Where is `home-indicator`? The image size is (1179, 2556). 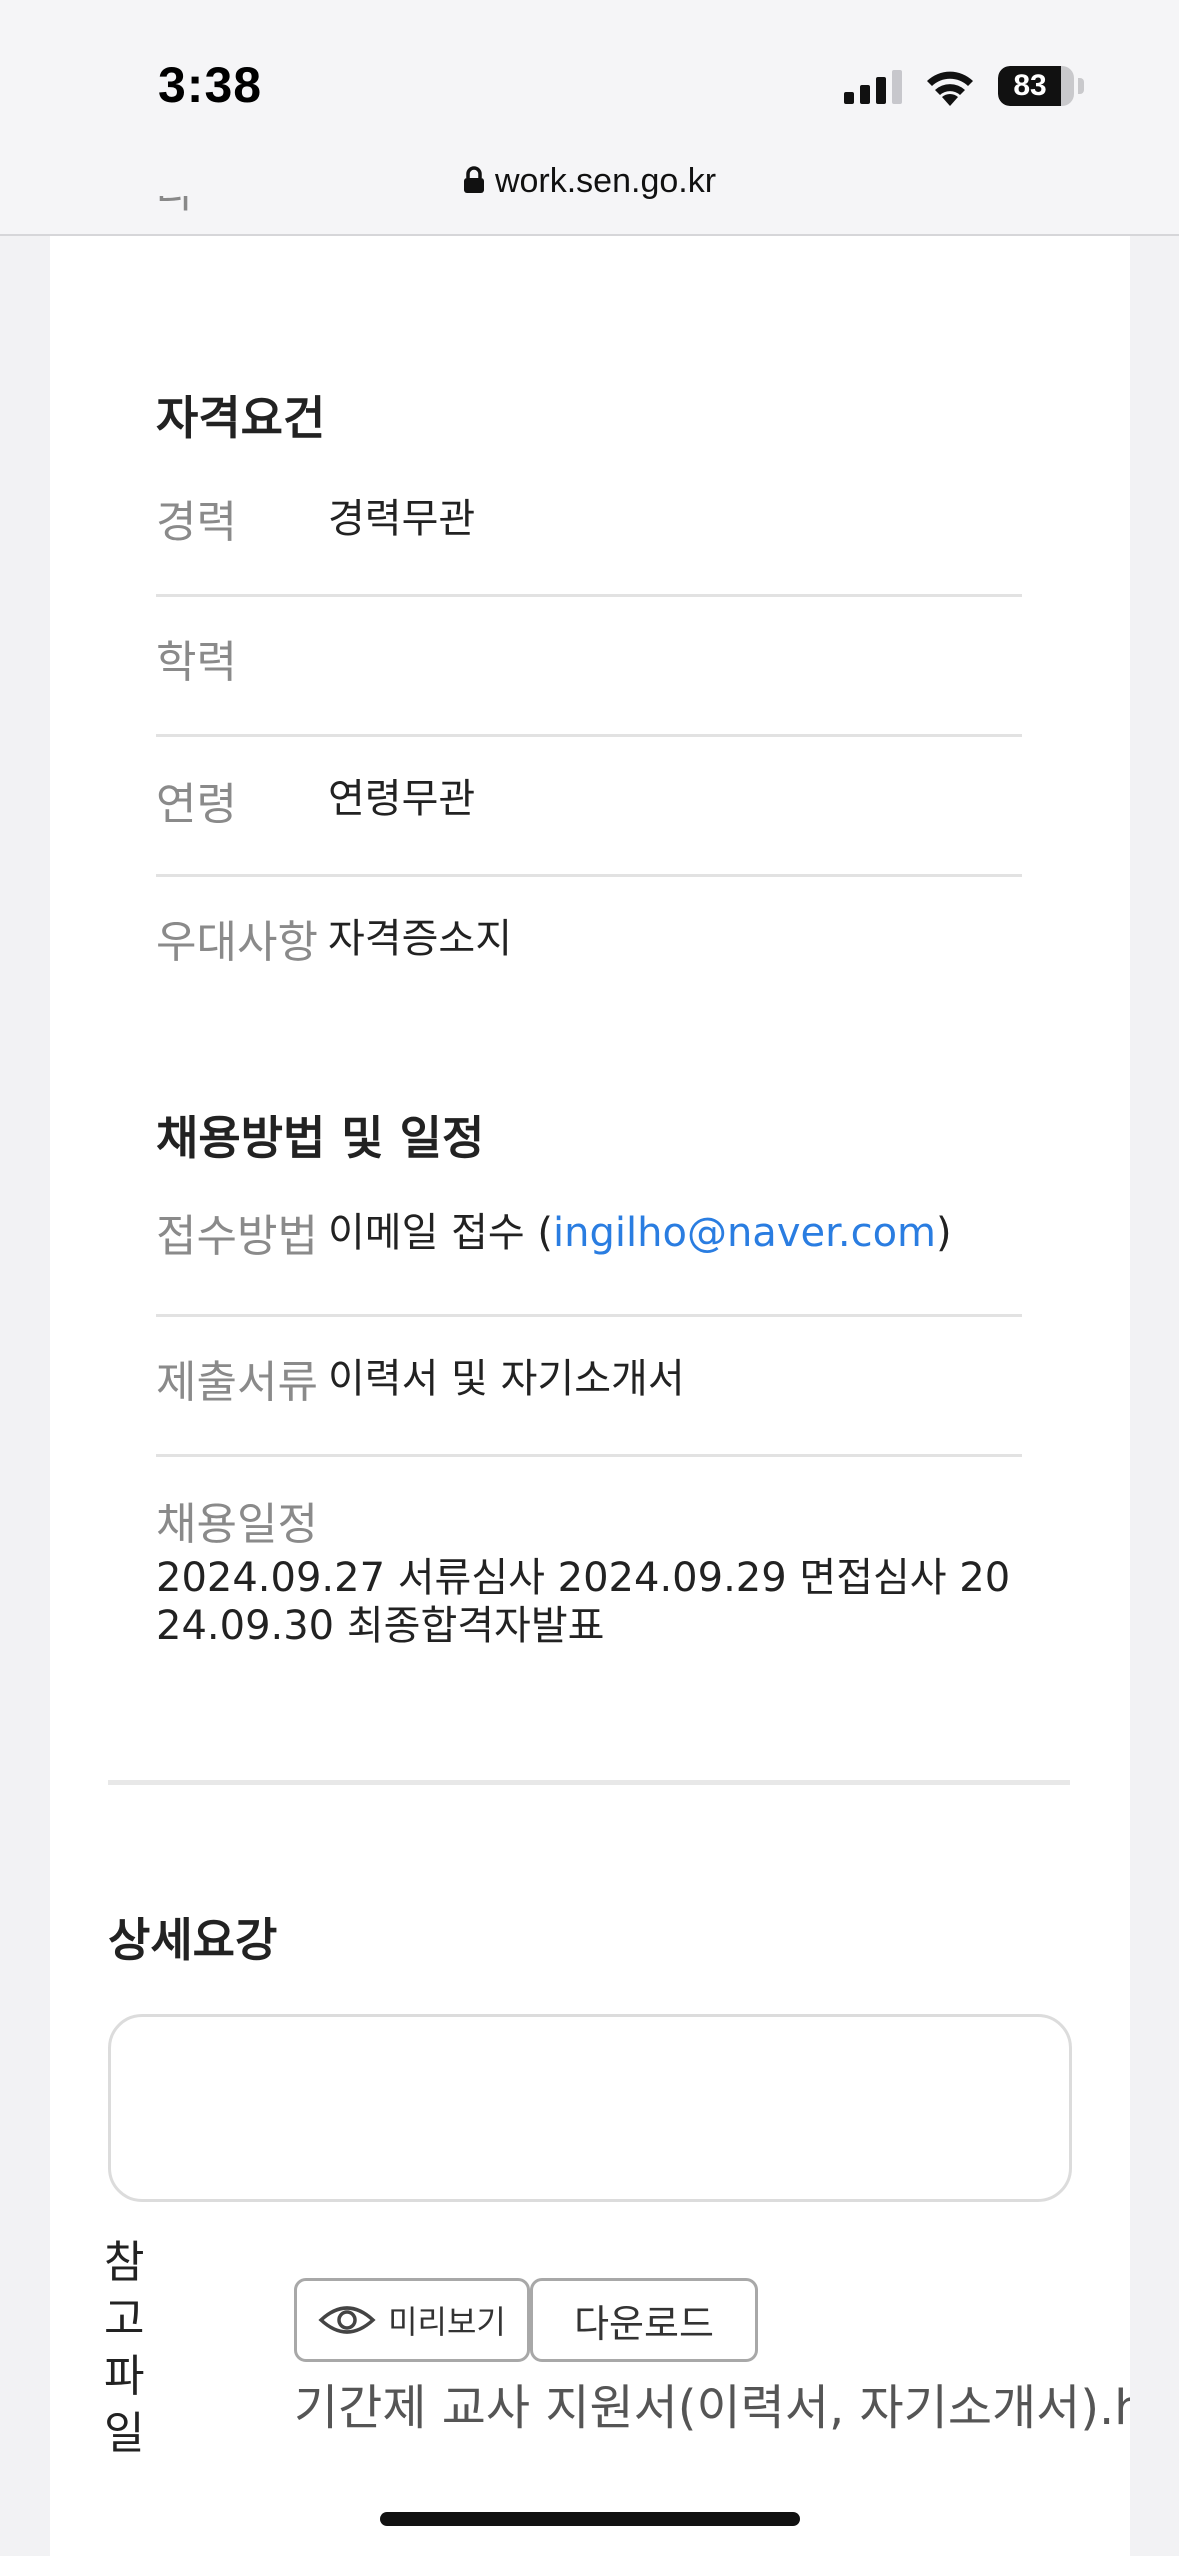 home-indicator is located at coordinates (590, 2519).